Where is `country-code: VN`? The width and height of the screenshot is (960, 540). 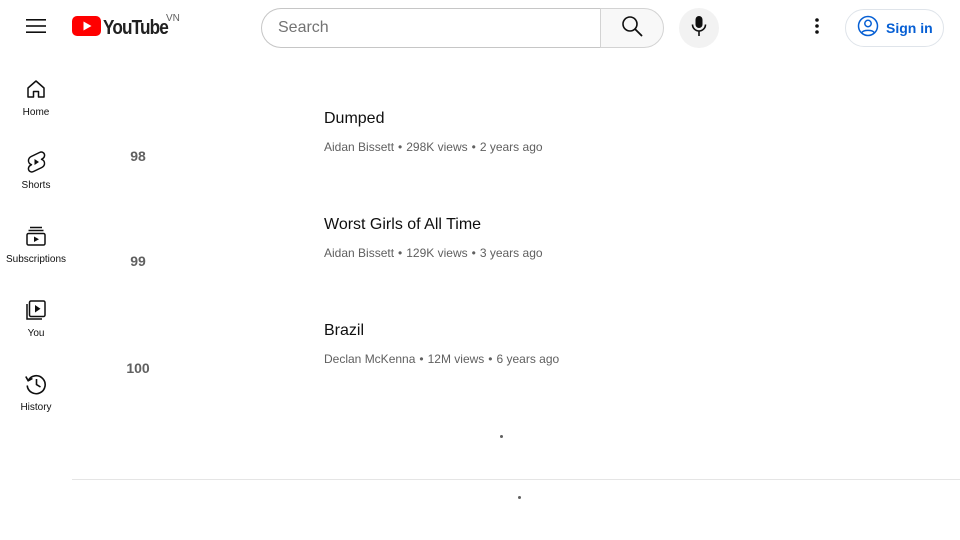
country-code: VN is located at coordinates (173, 18).